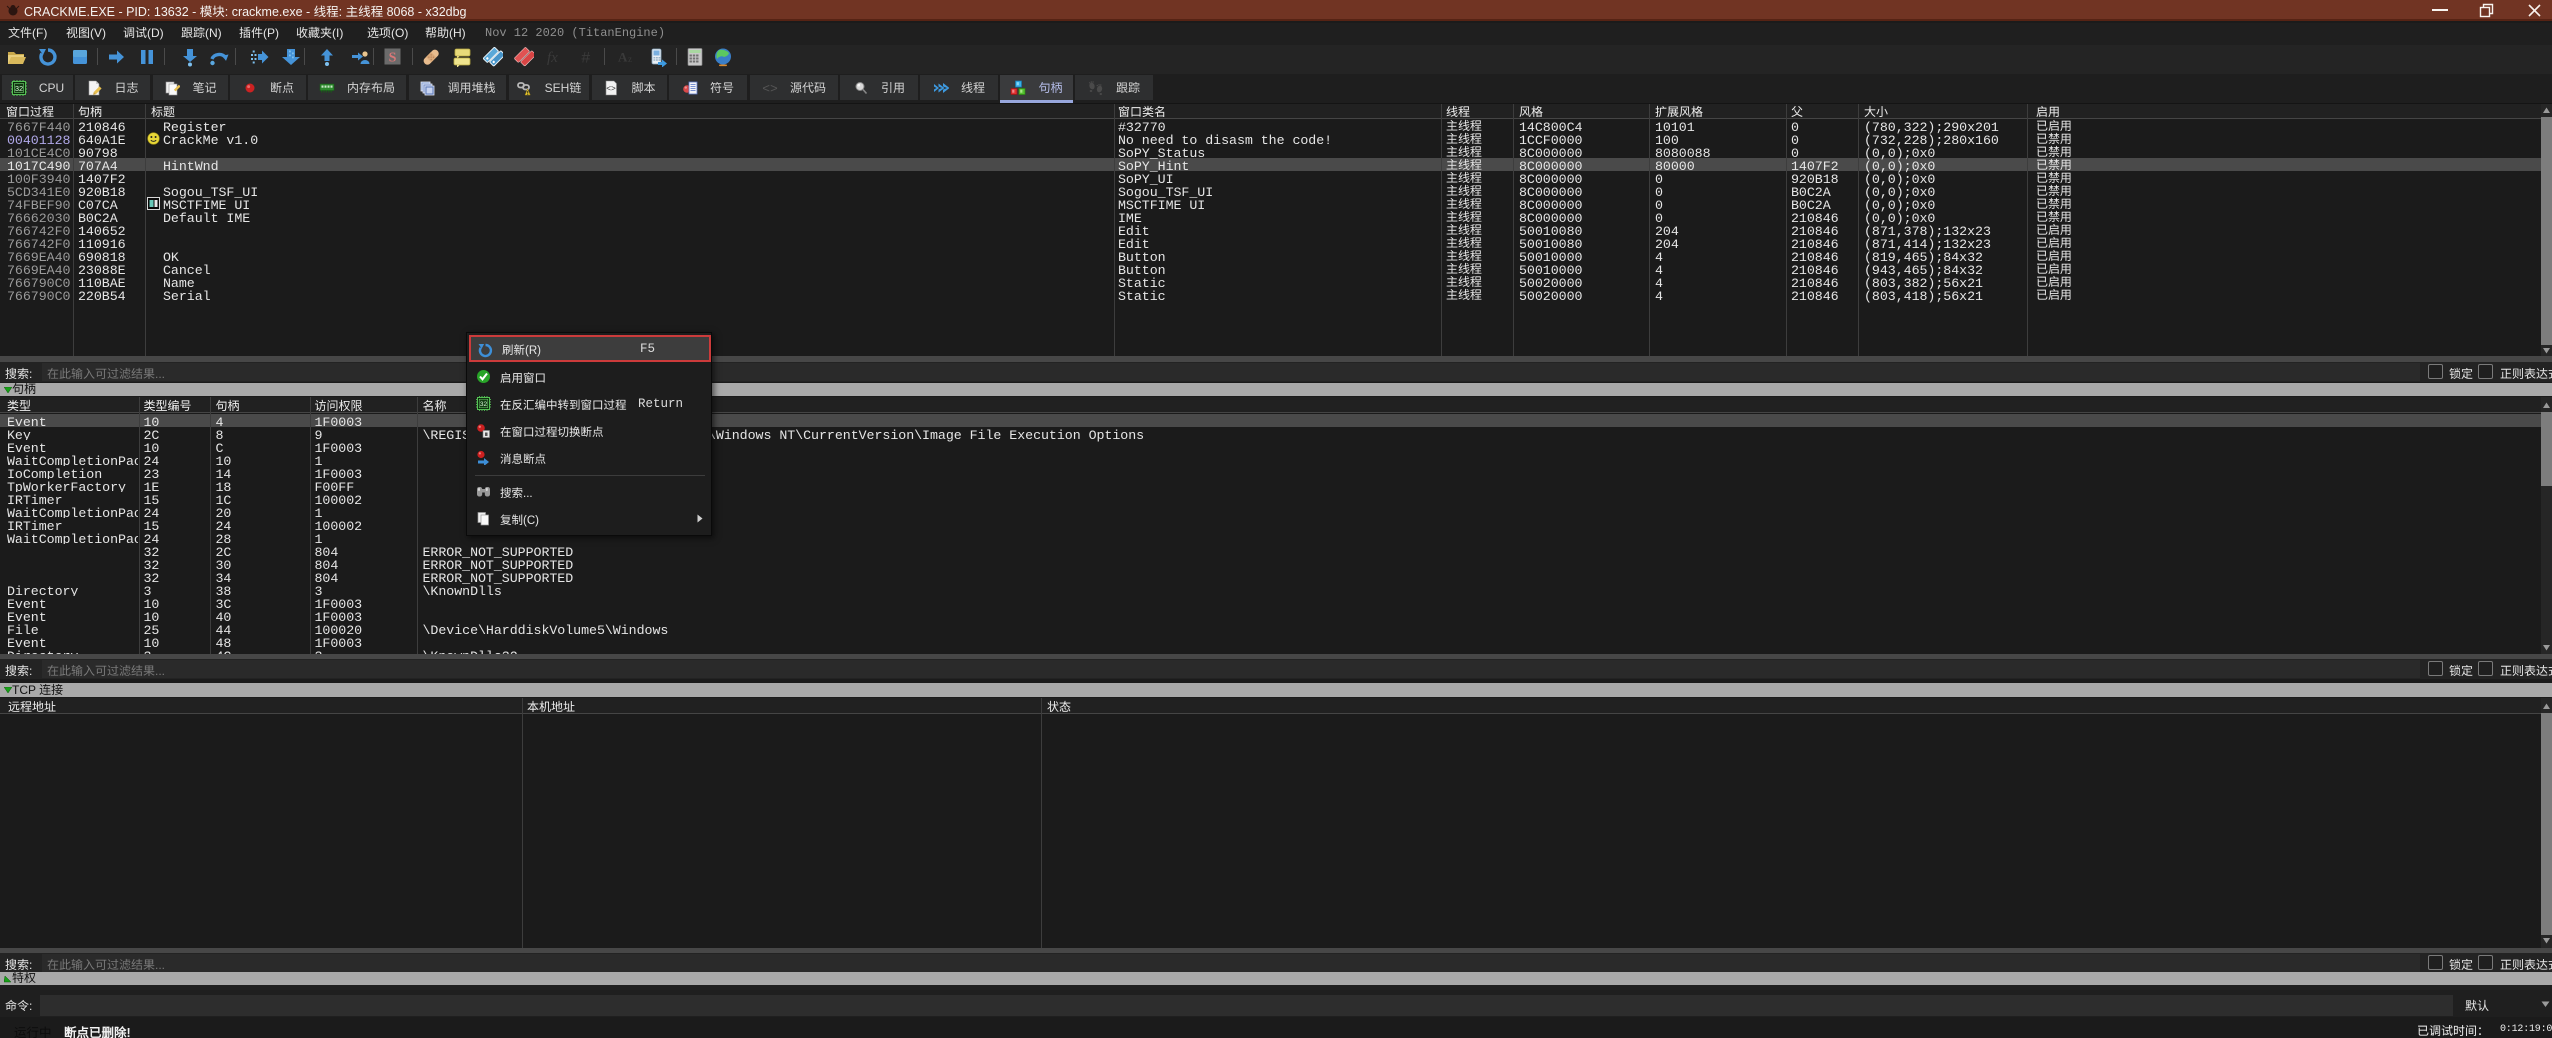 This screenshot has height=1038, width=2552. I want to click on svg-text: fx, so click(552, 58).